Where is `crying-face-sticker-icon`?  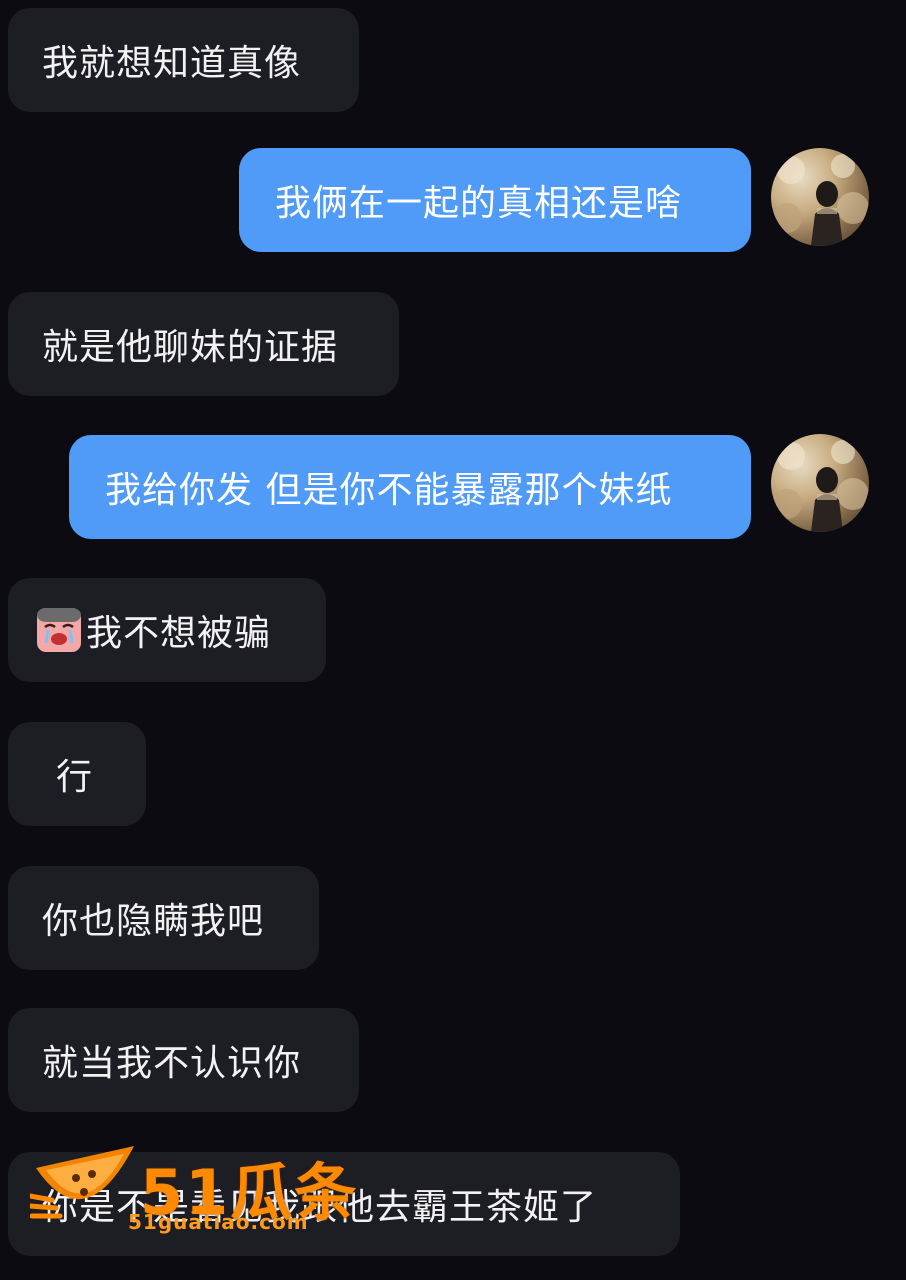
crying-face-sticker-icon is located at coordinates (59, 630).